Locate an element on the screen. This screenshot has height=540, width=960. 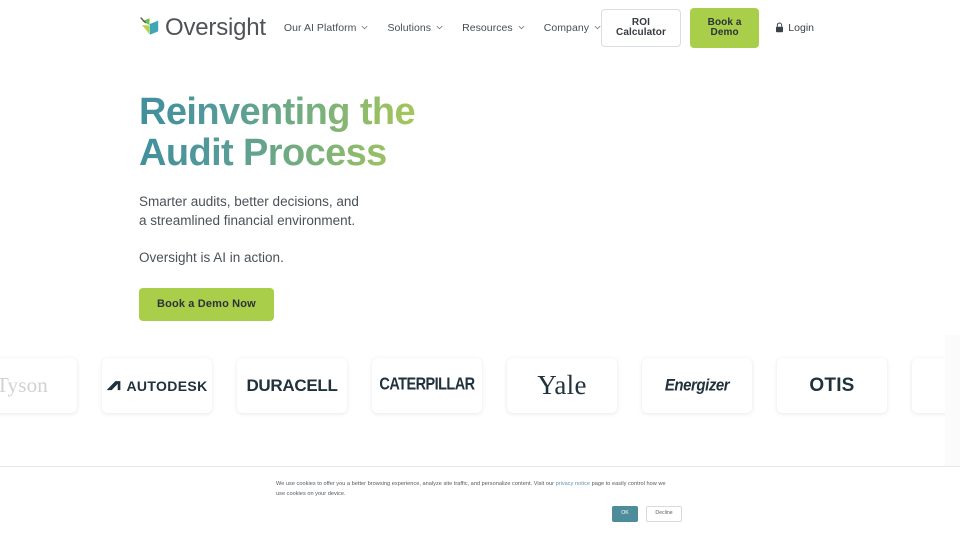
nav-item-our-ai-platform: Our AI Platform is located at coordinates (326, 28).